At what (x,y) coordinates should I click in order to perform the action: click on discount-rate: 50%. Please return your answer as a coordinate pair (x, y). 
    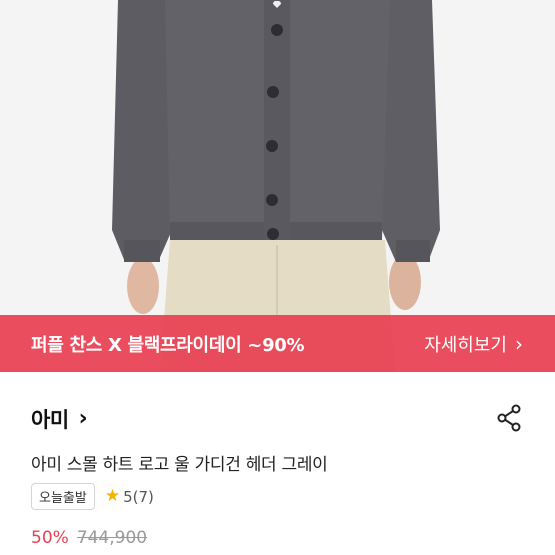
    Looking at the image, I should click on (50, 538).